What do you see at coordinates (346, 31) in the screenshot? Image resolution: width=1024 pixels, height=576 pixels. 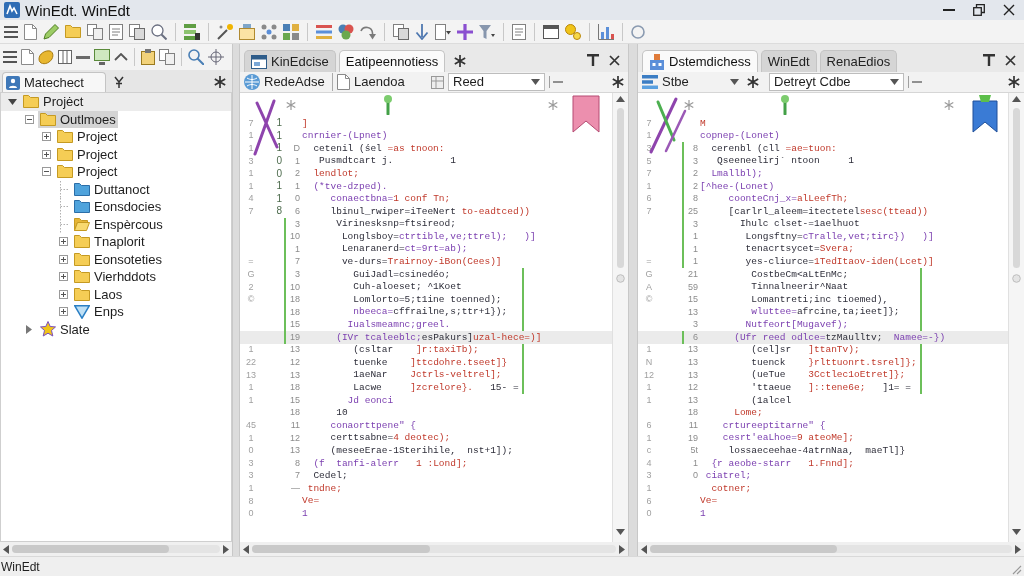 I see `circles-icon` at bounding box center [346, 31].